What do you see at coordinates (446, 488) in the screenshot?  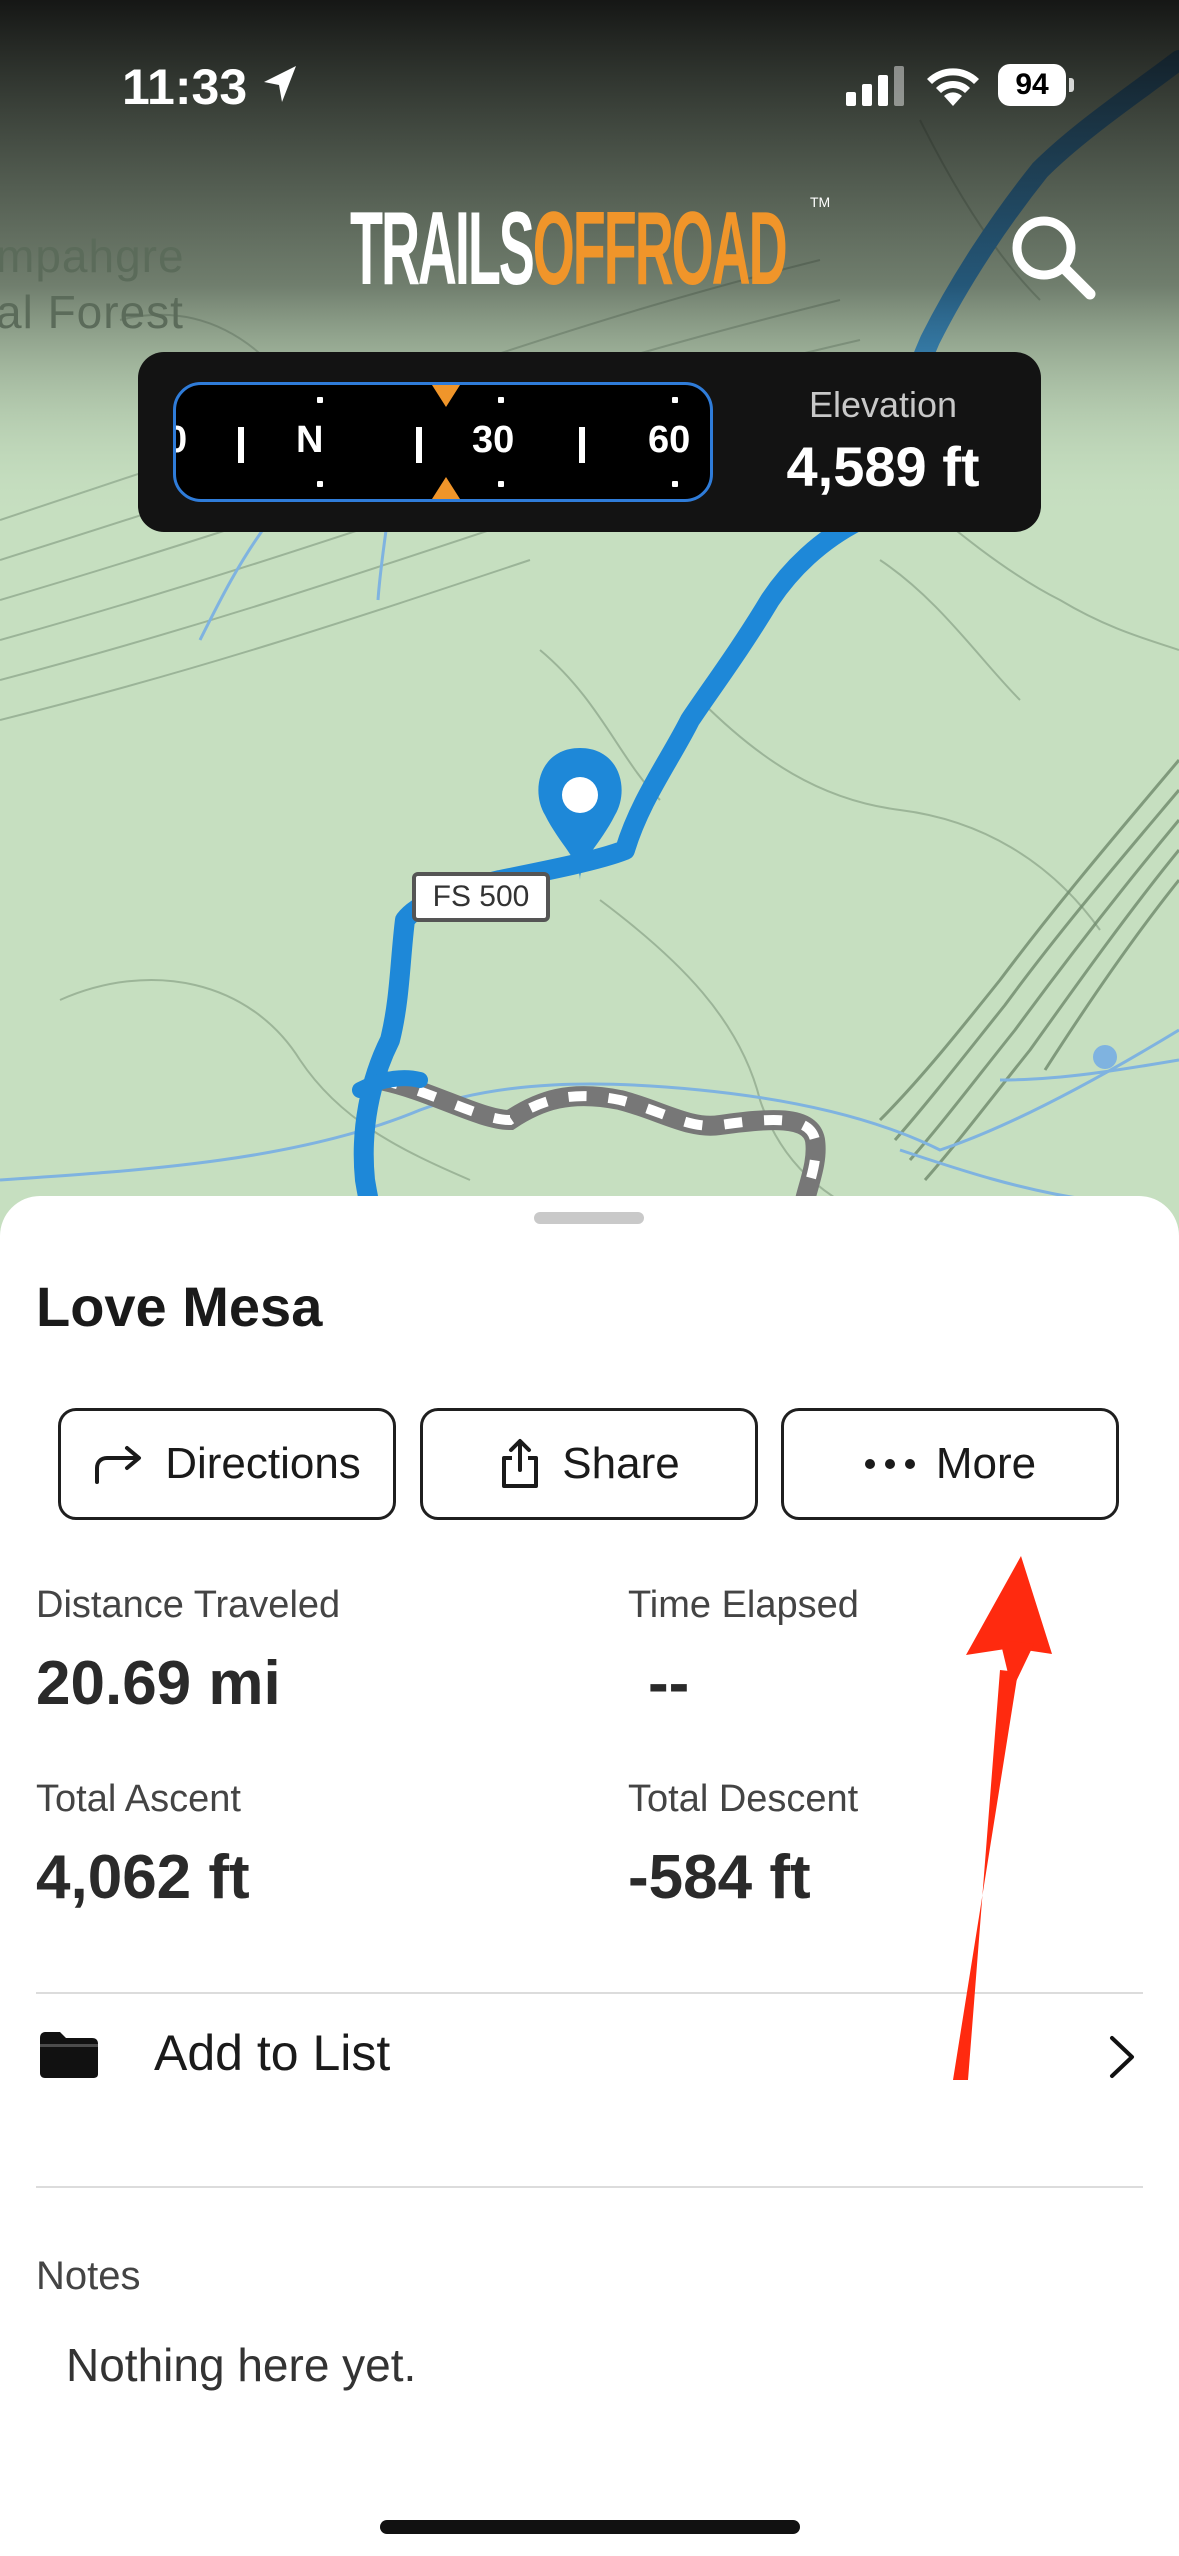 I see `compass-bottom-marker` at bounding box center [446, 488].